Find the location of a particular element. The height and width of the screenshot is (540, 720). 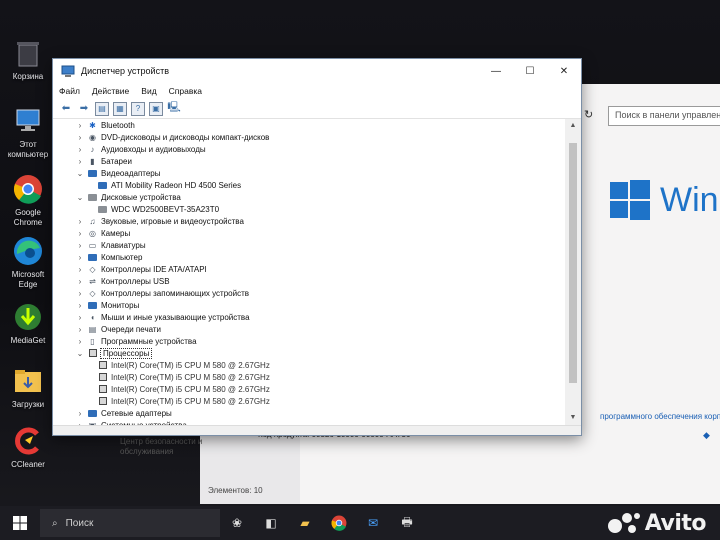

tree-category: › ▮ Батареи is located at coordinates (103, 161).